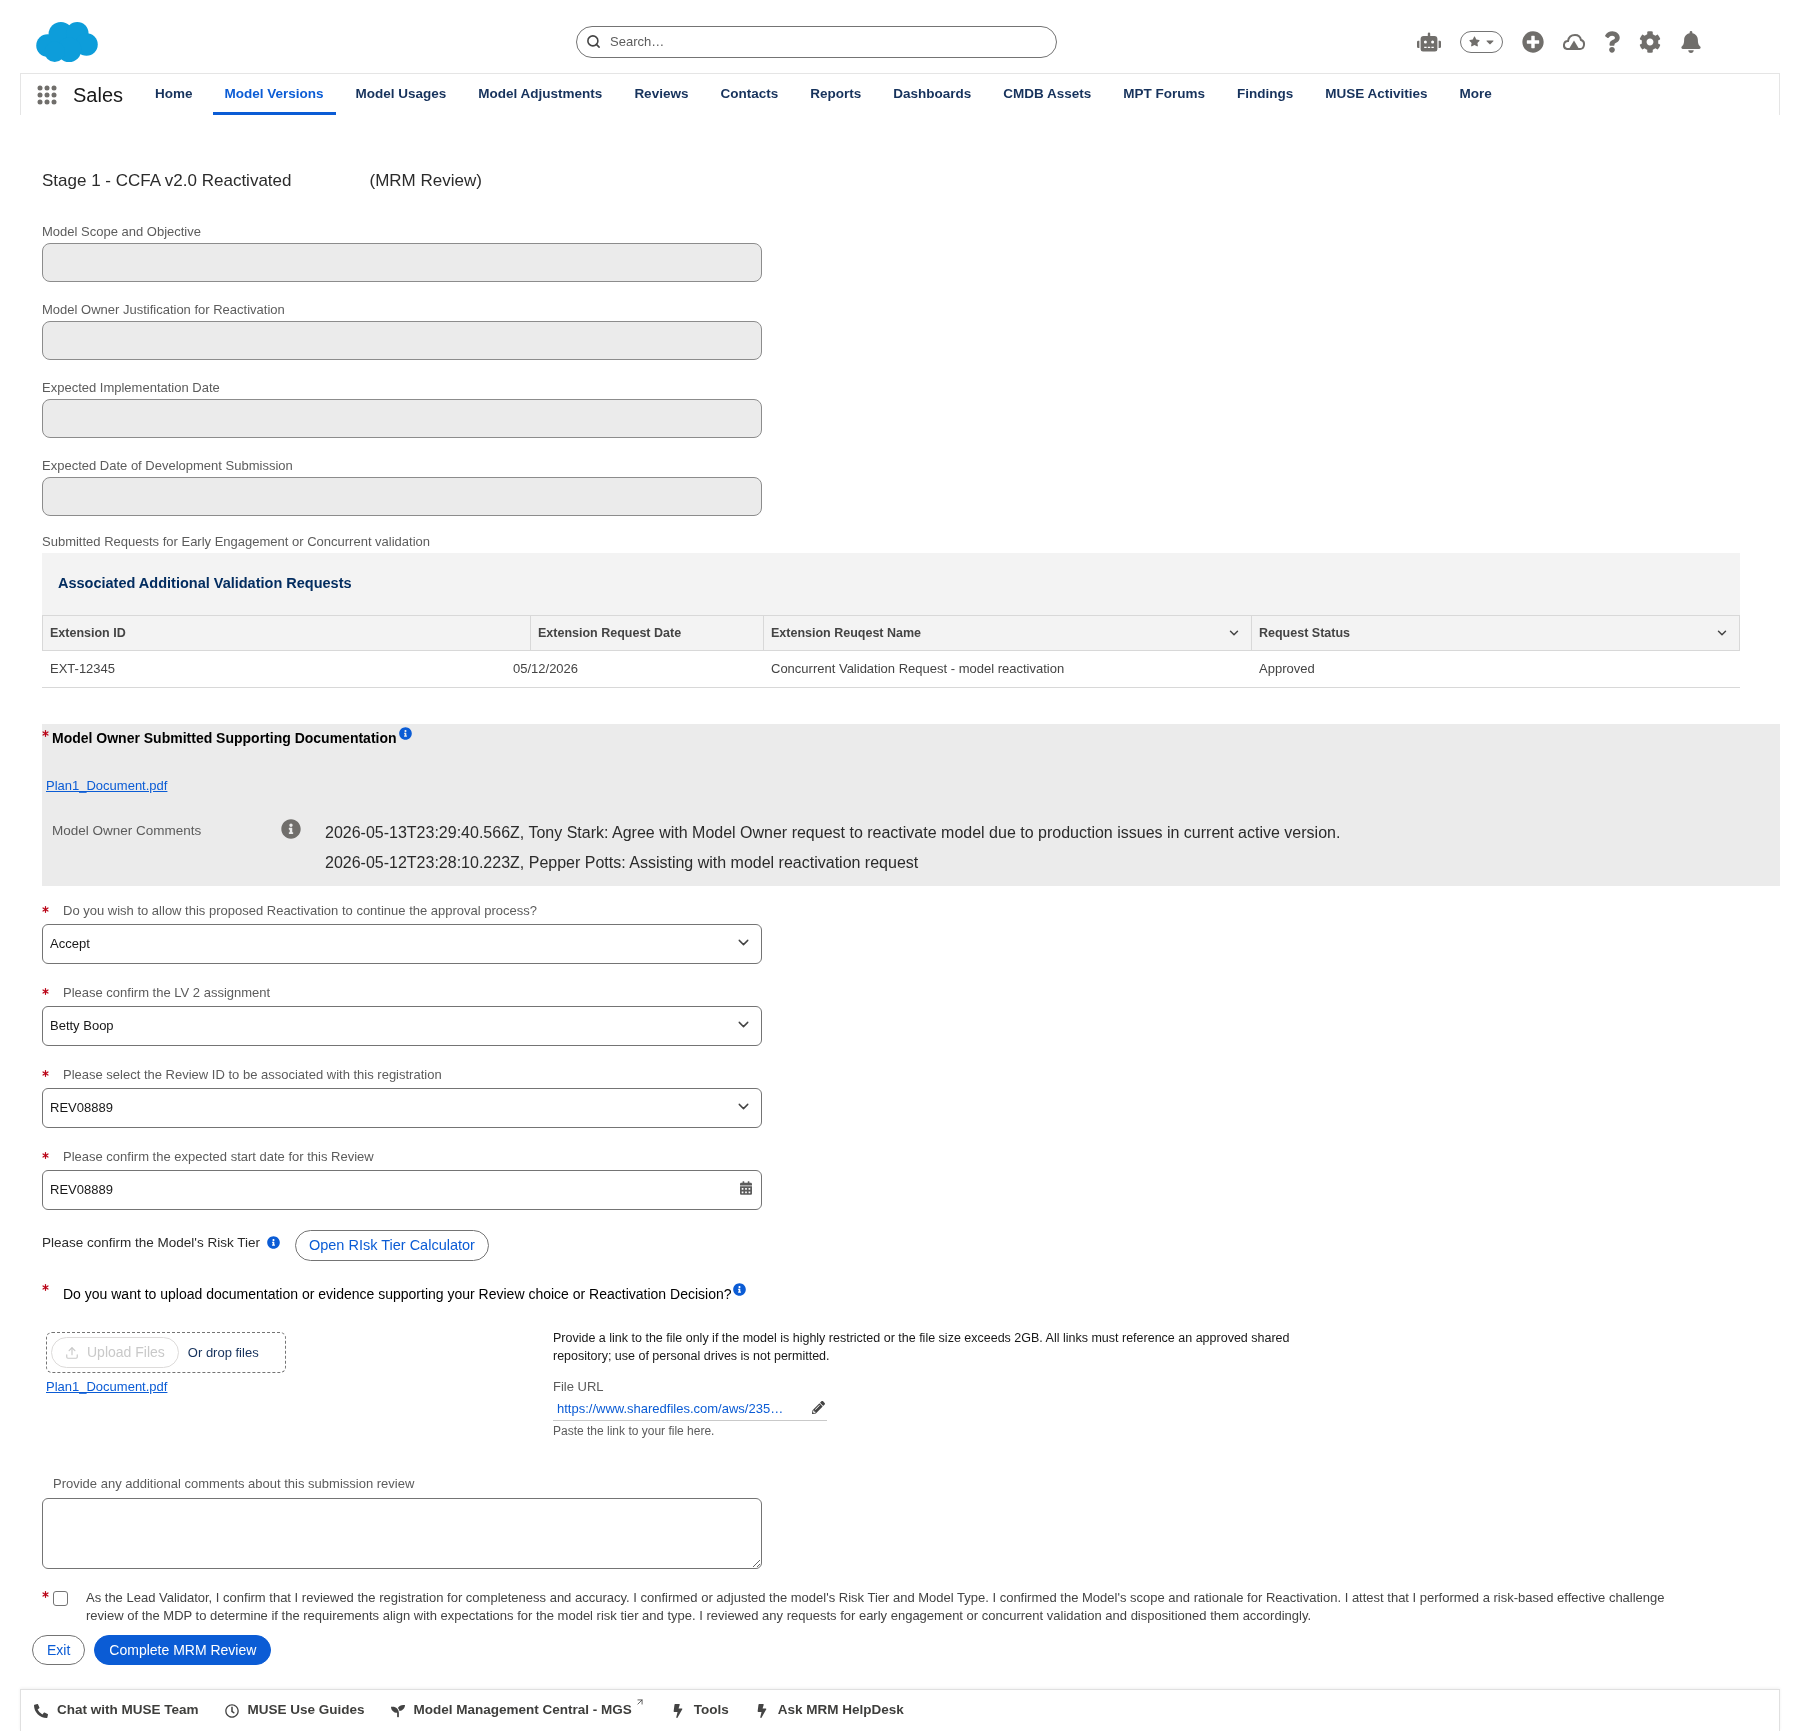 This screenshot has width=1800, height=1731. I want to click on nav-tab: CMDB Assets, so click(1047, 94).